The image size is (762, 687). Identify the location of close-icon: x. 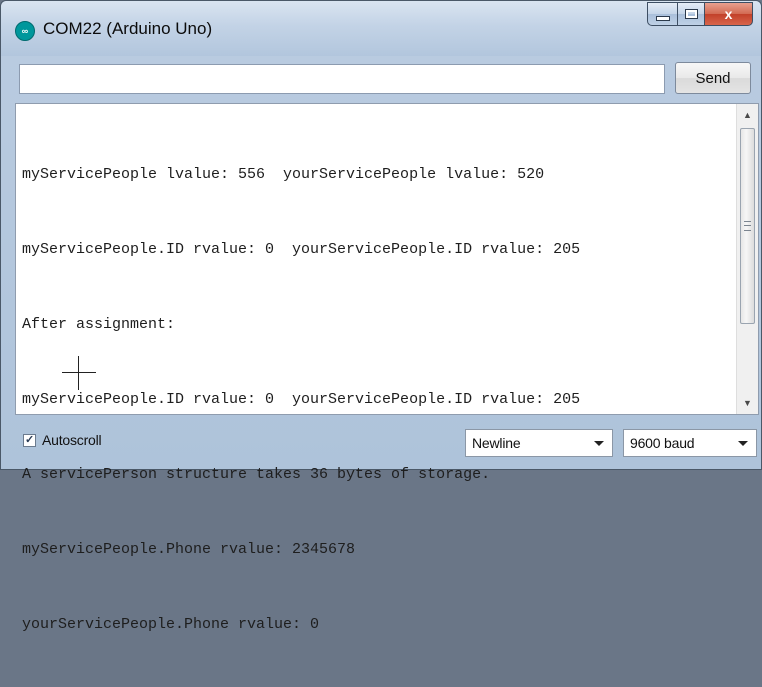
(728, 14).